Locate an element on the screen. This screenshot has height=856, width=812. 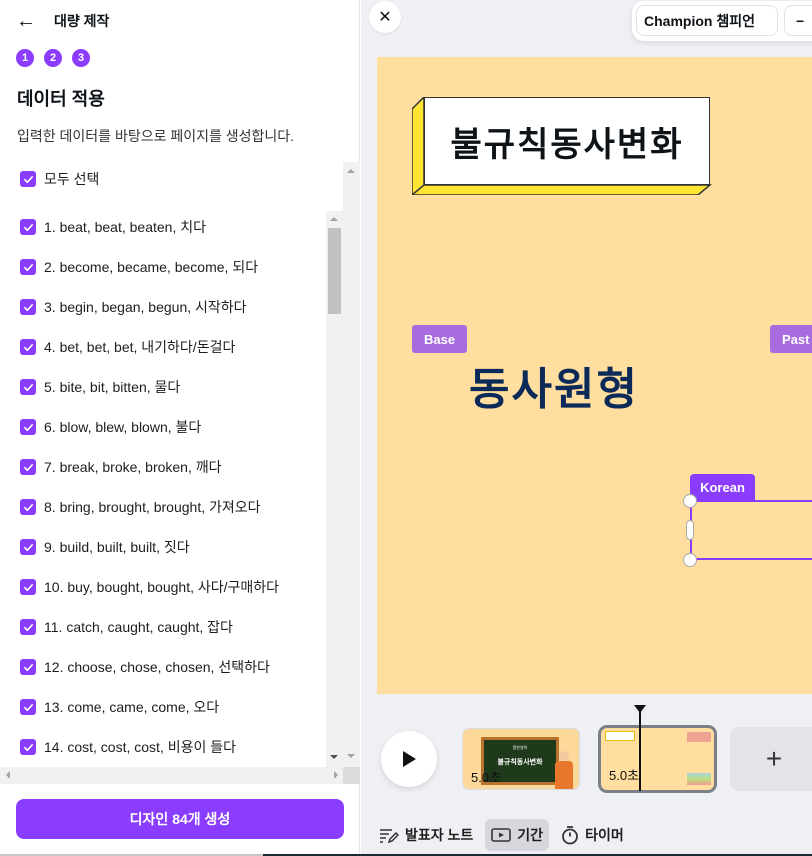
font-family-select: Champion 챔피언 is located at coordinates (707, 20).